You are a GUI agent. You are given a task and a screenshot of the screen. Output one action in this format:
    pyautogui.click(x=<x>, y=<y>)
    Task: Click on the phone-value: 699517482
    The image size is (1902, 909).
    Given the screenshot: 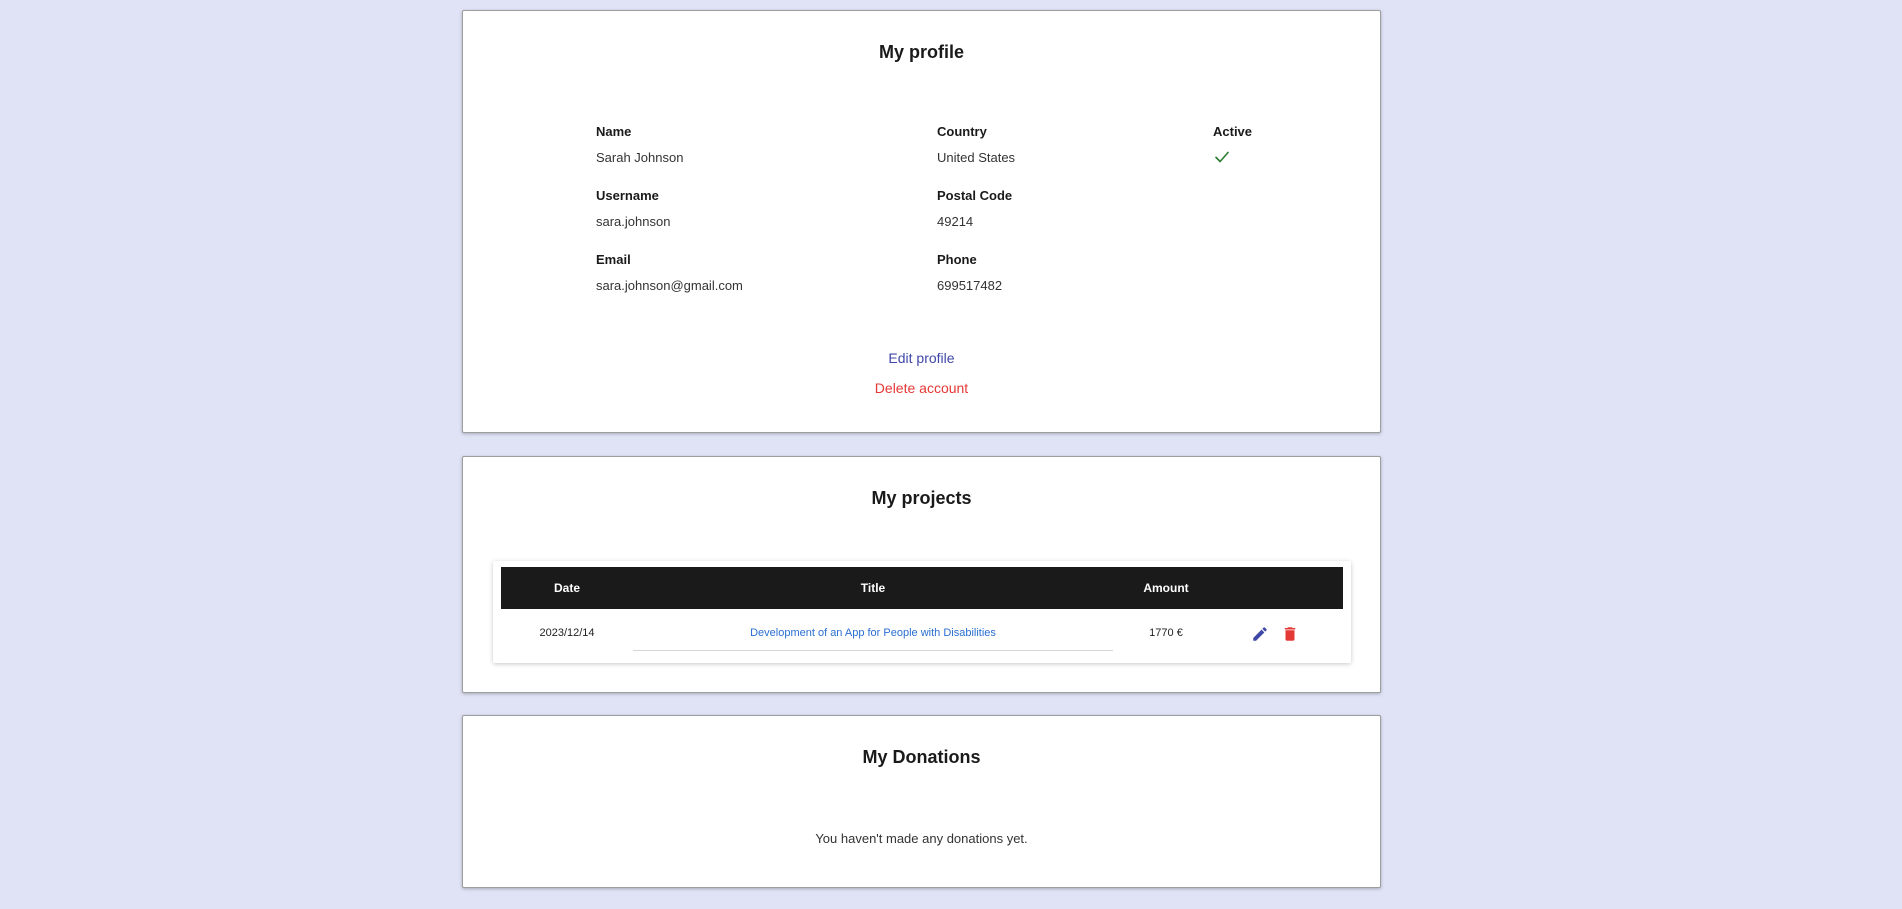 What is the action you would take?
    pyautogui.click(x=970, y=285)
    